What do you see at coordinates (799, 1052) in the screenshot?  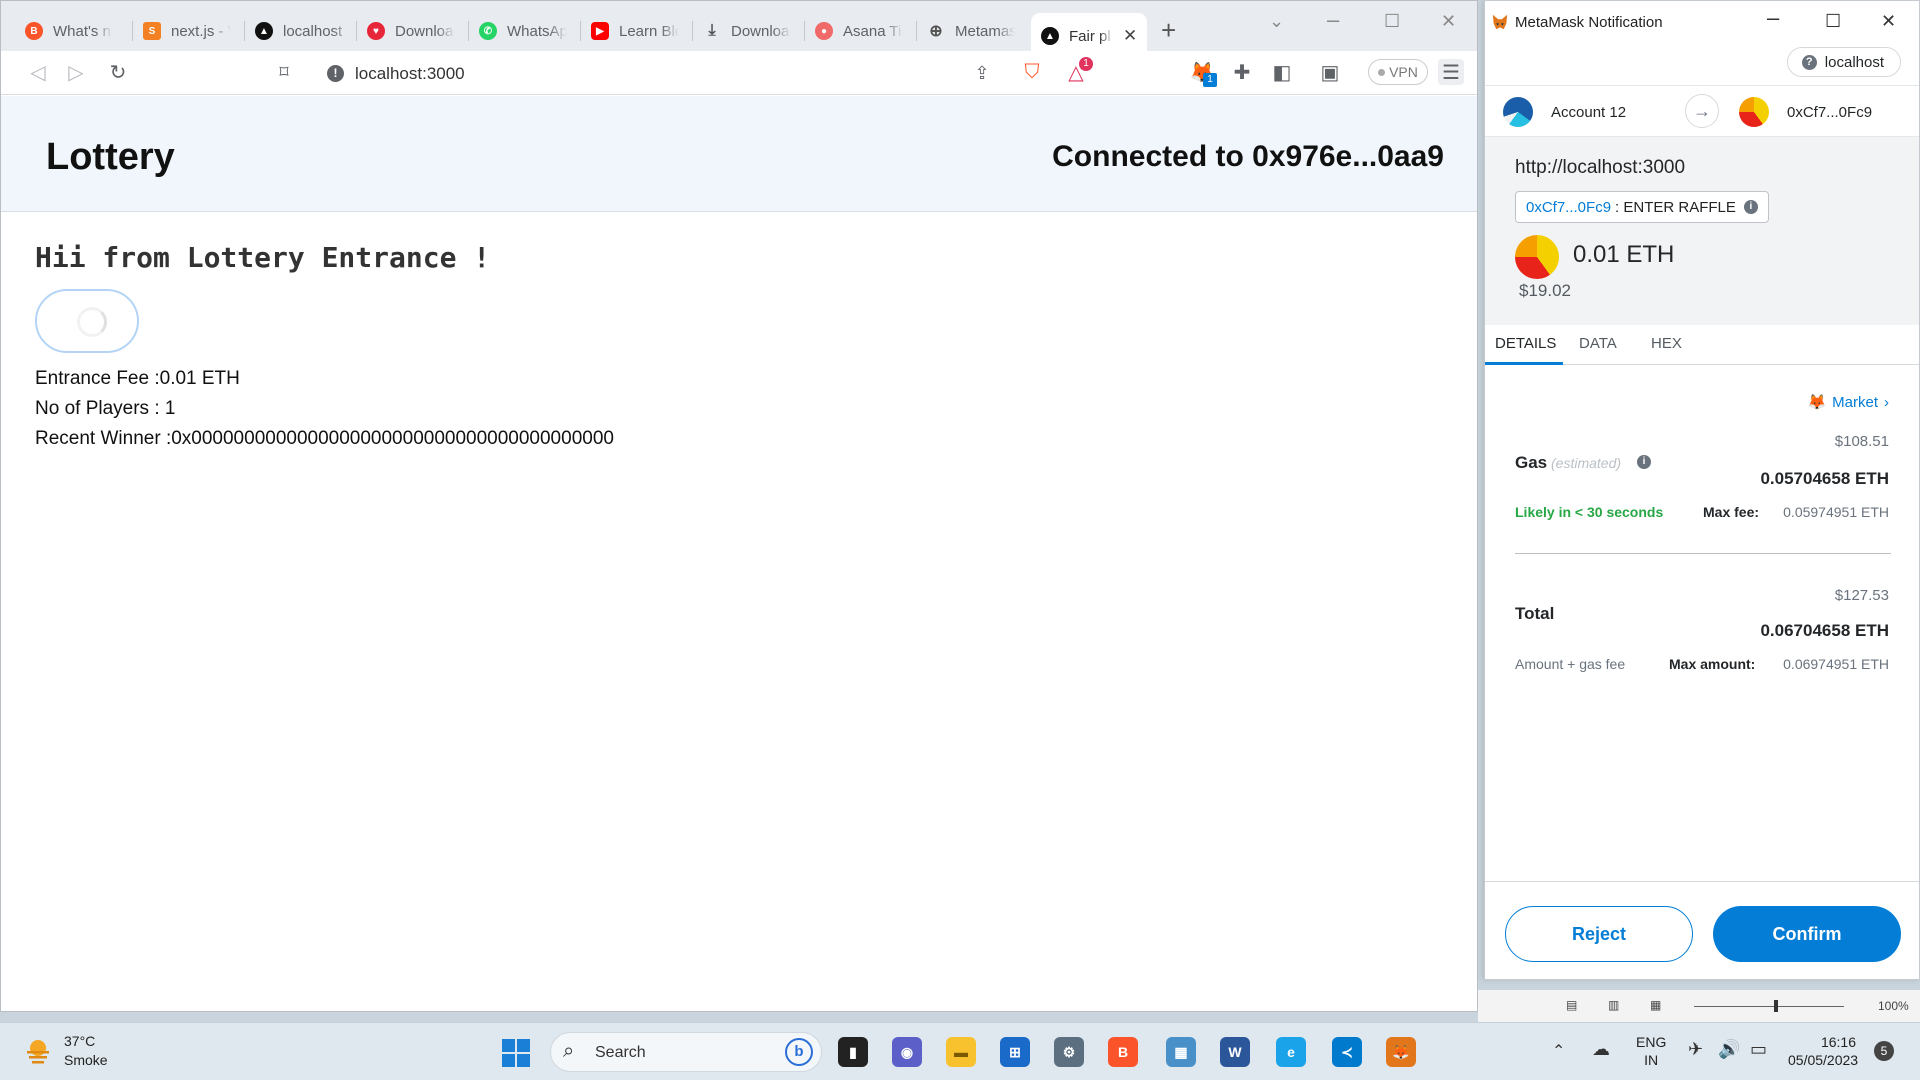 I see `bing-icon: b` at bounding box center [799, 1052].